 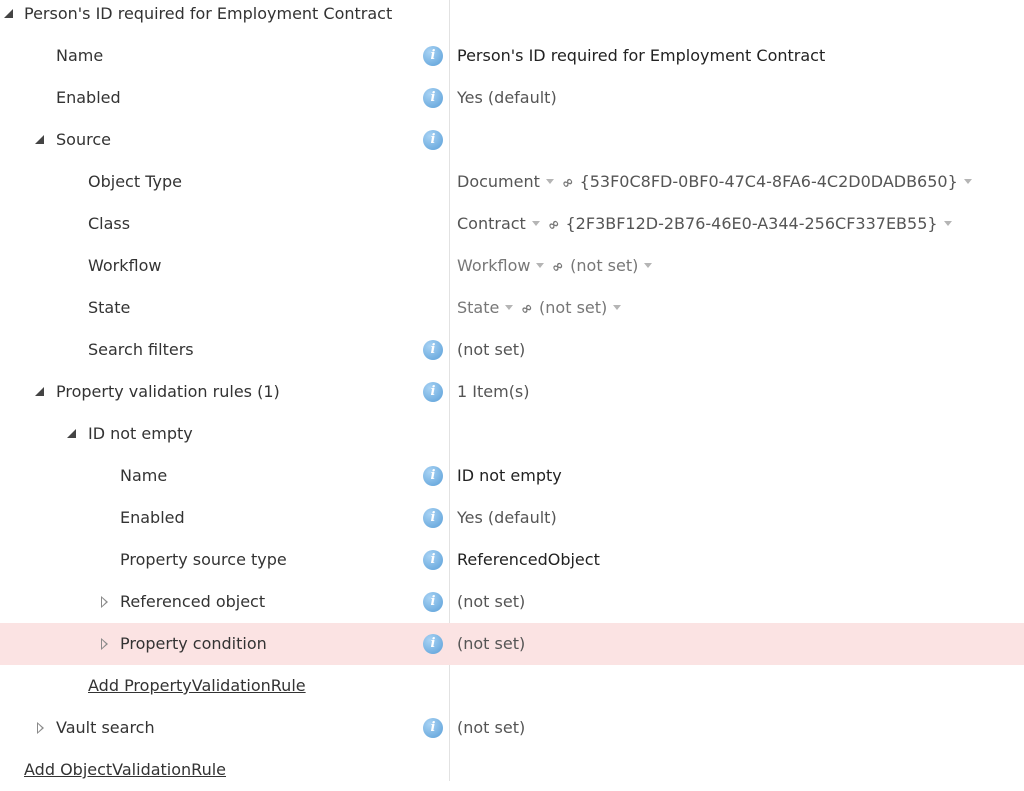 What do you see at coordinates (109, 223) in the screenshot?
I see `tree-label-class: Class` at bounding box center [109, 223].